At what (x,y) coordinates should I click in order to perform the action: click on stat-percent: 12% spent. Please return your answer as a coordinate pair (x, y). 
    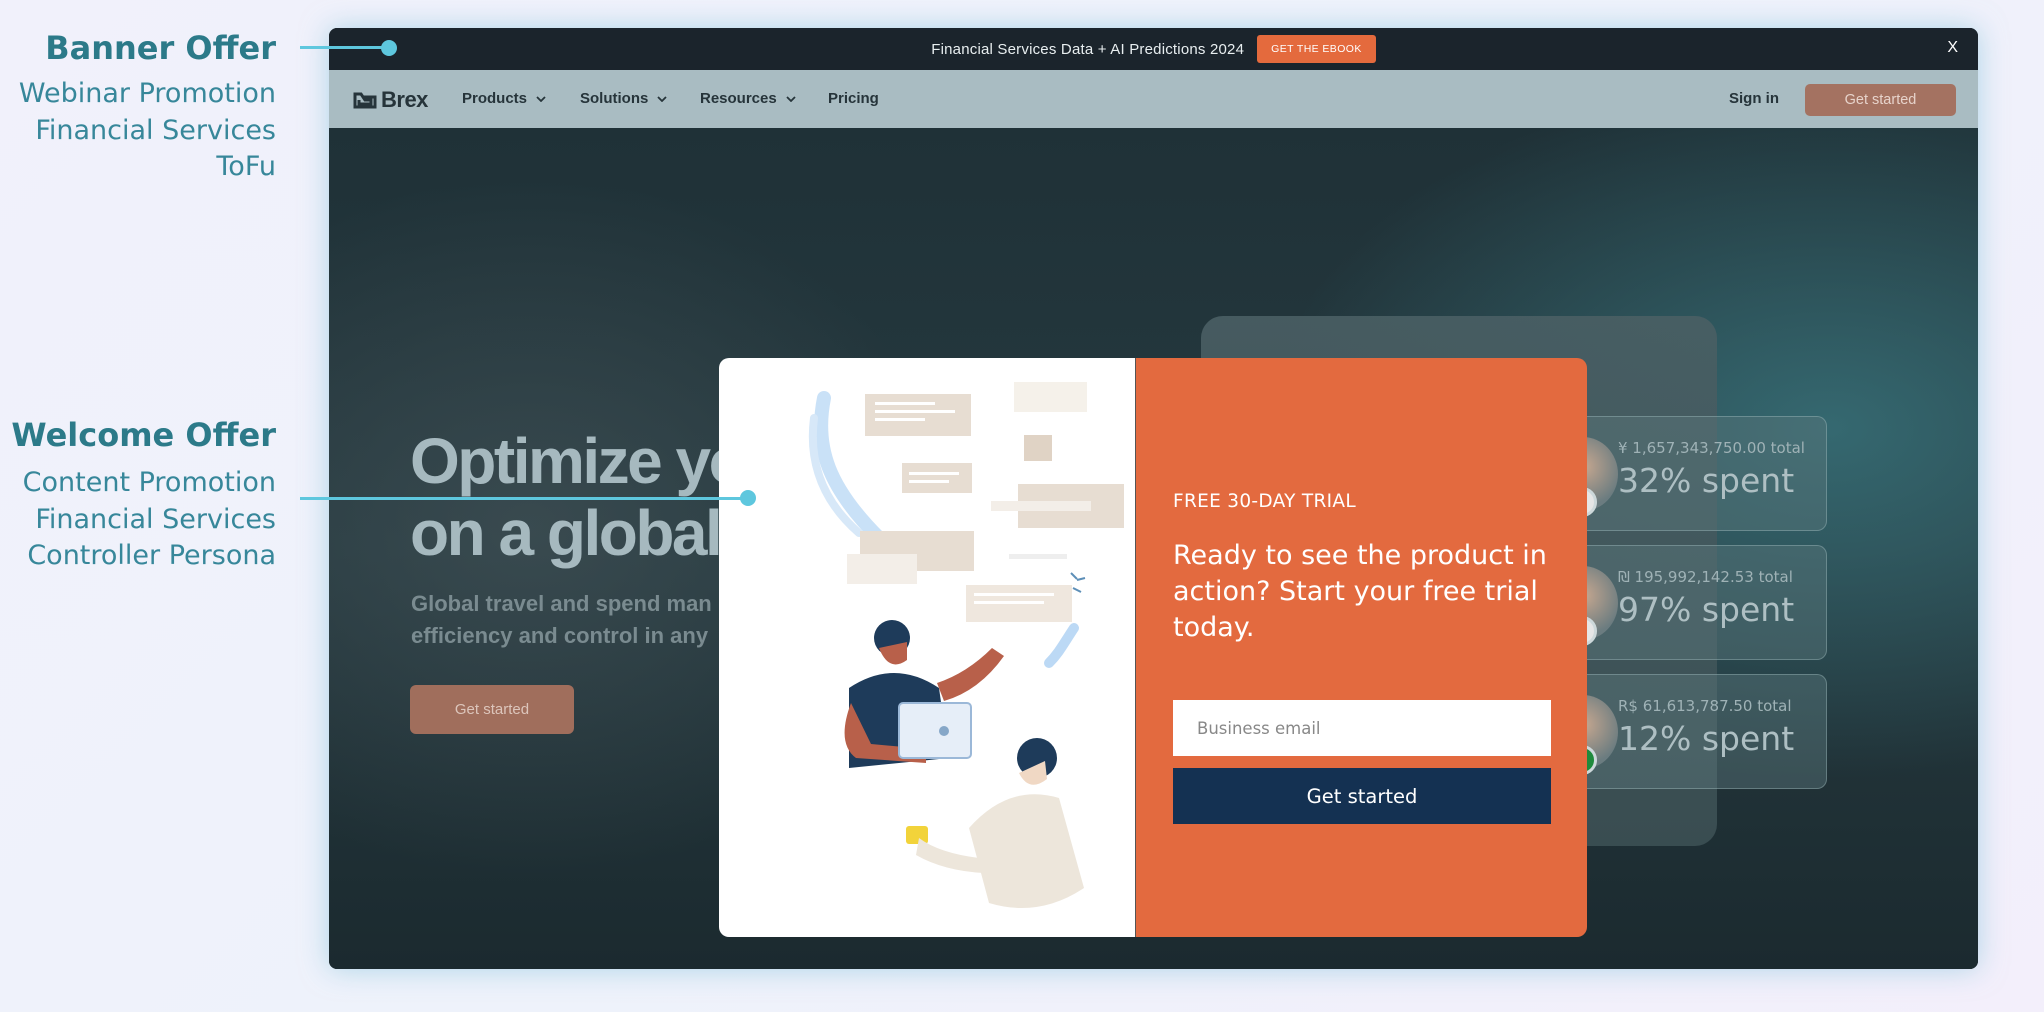
    Looking at the image, I should click on (1706, 738).